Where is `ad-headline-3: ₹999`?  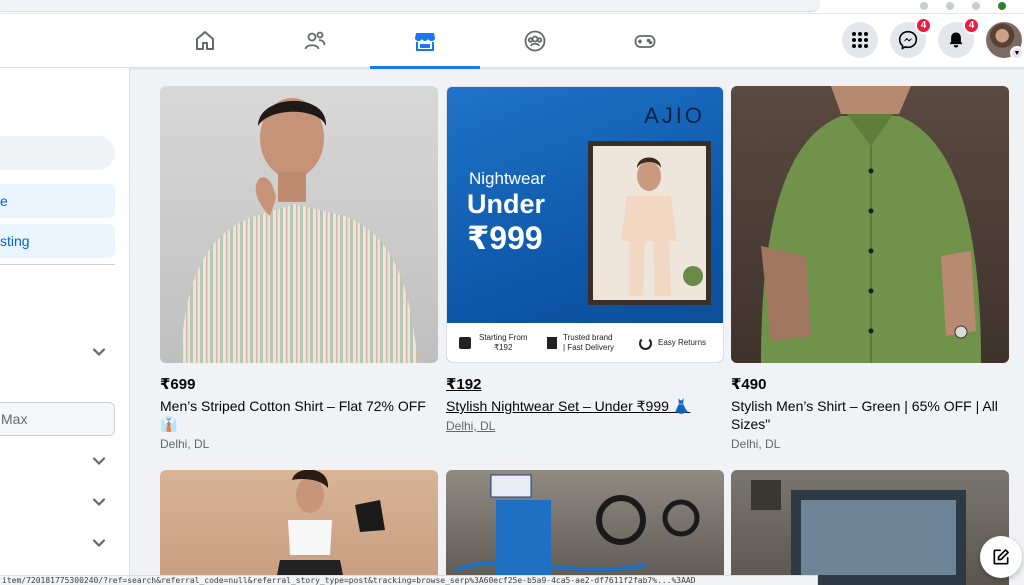
ad-headline-3: ₹999 is located at coordinates (505, 238).